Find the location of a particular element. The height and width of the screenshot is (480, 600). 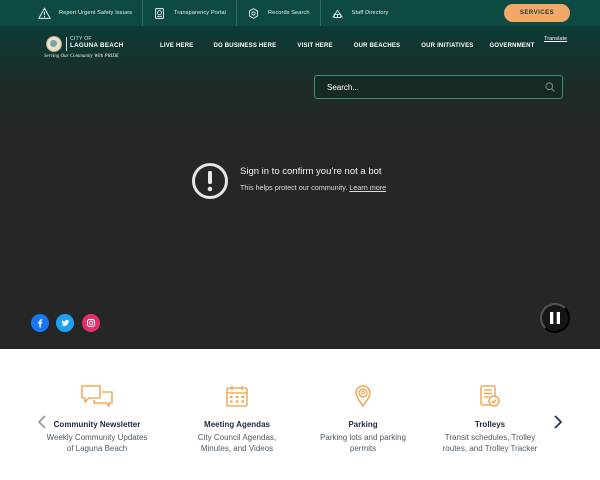

nav-live-here: LIVE HERE is located at coordinates (176, 46).